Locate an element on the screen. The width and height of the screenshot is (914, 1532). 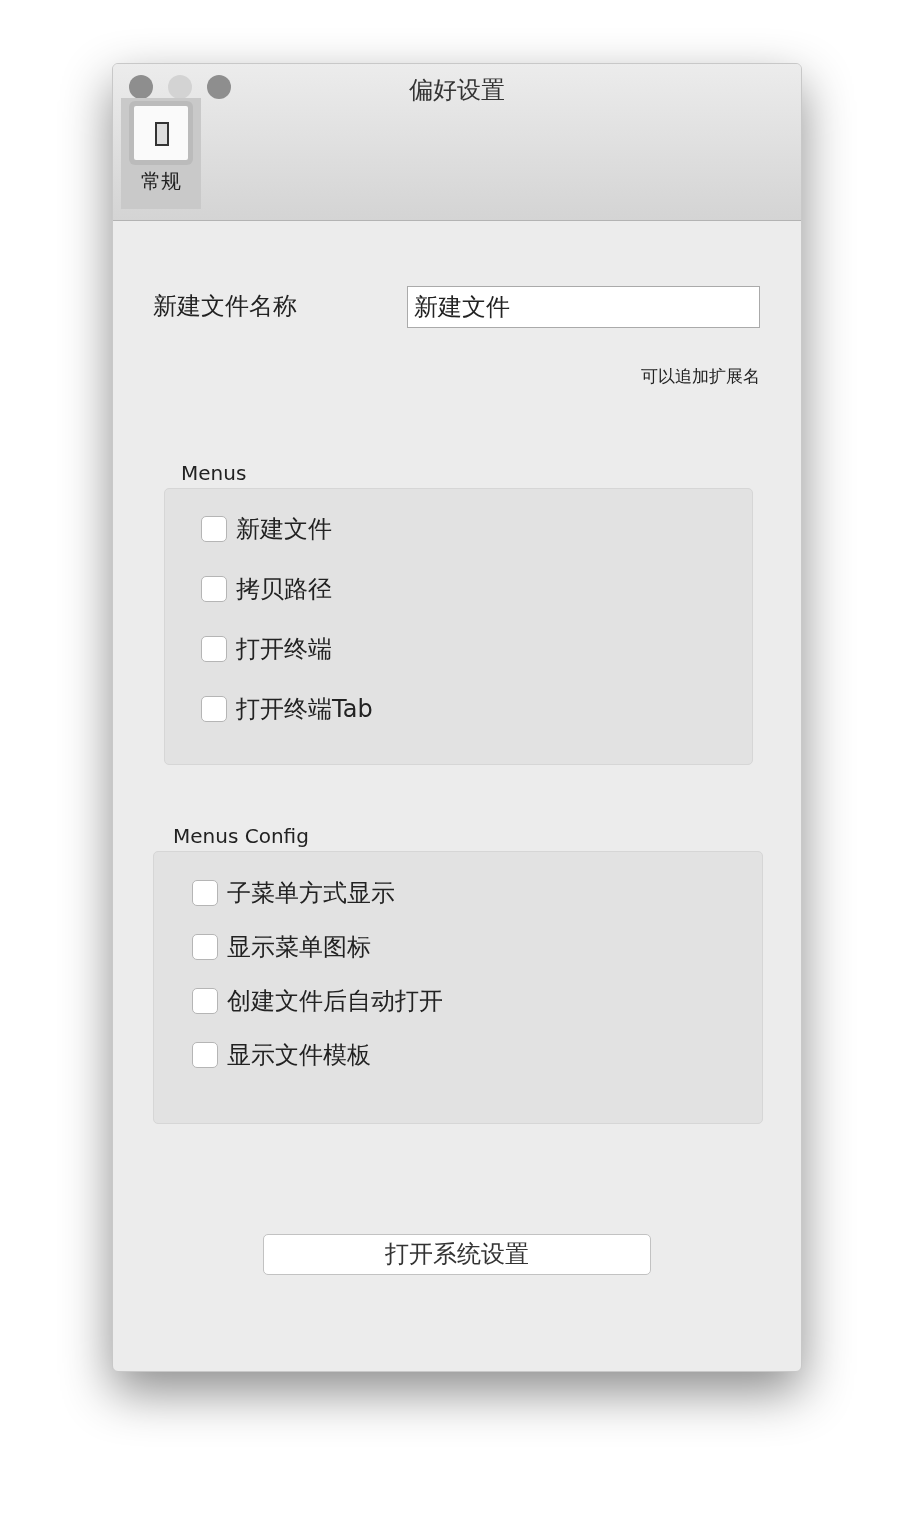
zoom-button is located at coordinates (219, 87).